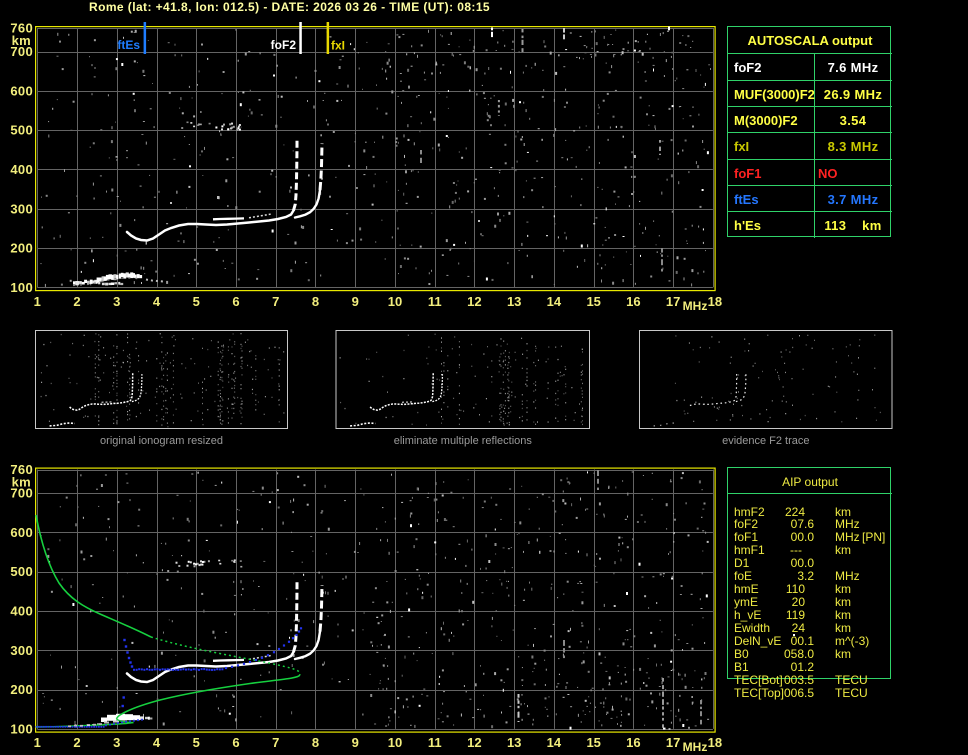  Describe the element at coordinates (463, 441) in the screenshot. I see `svg-text: eliminate multiple reflections` at that location.